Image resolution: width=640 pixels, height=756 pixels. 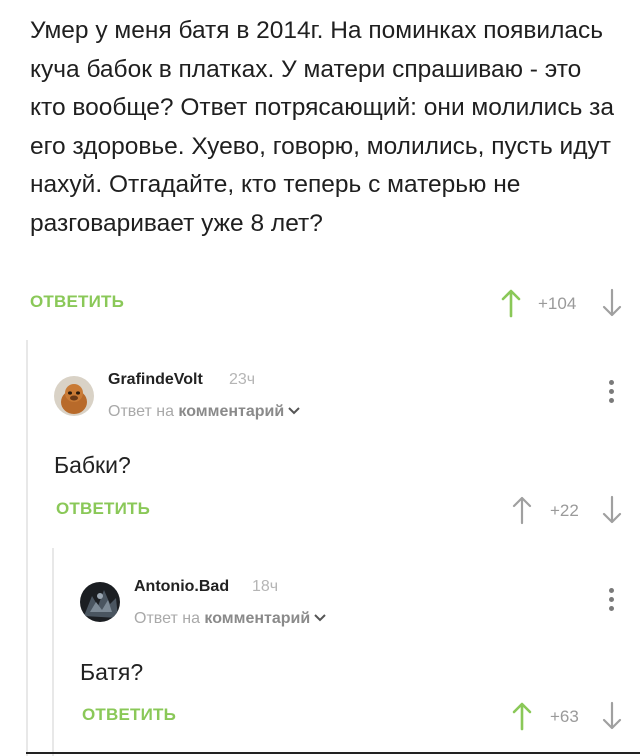 I want to click on comment-text: Батя?, so click(x=112, y=672).